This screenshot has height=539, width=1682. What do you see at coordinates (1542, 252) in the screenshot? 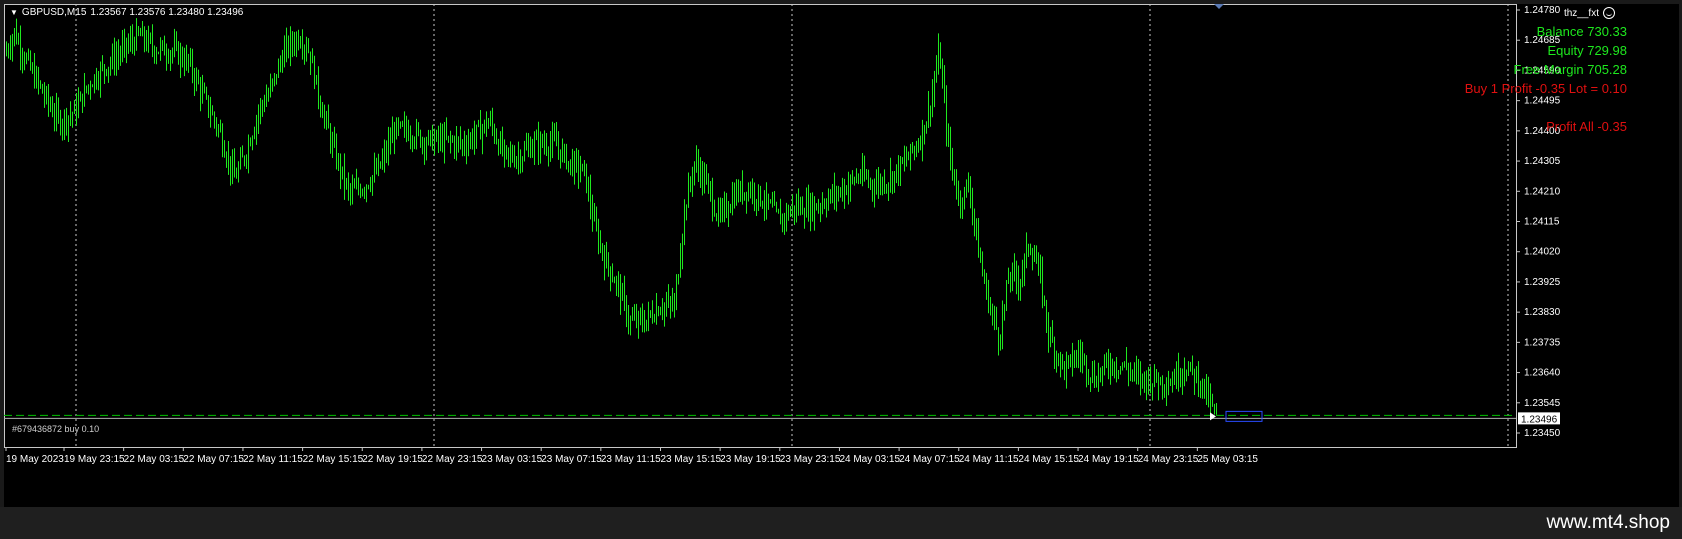
I see `price-tick-label: 1.24020` at bounding box center [1542, 252].